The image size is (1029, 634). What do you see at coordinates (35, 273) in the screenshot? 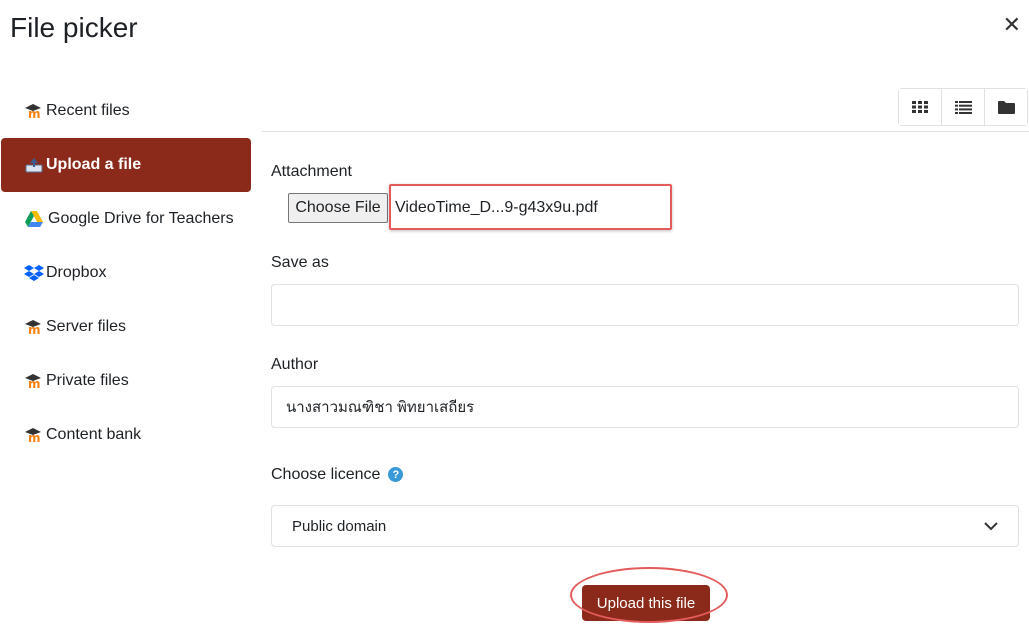
I see `dropbox-icon` at bounding box center [35, 273].